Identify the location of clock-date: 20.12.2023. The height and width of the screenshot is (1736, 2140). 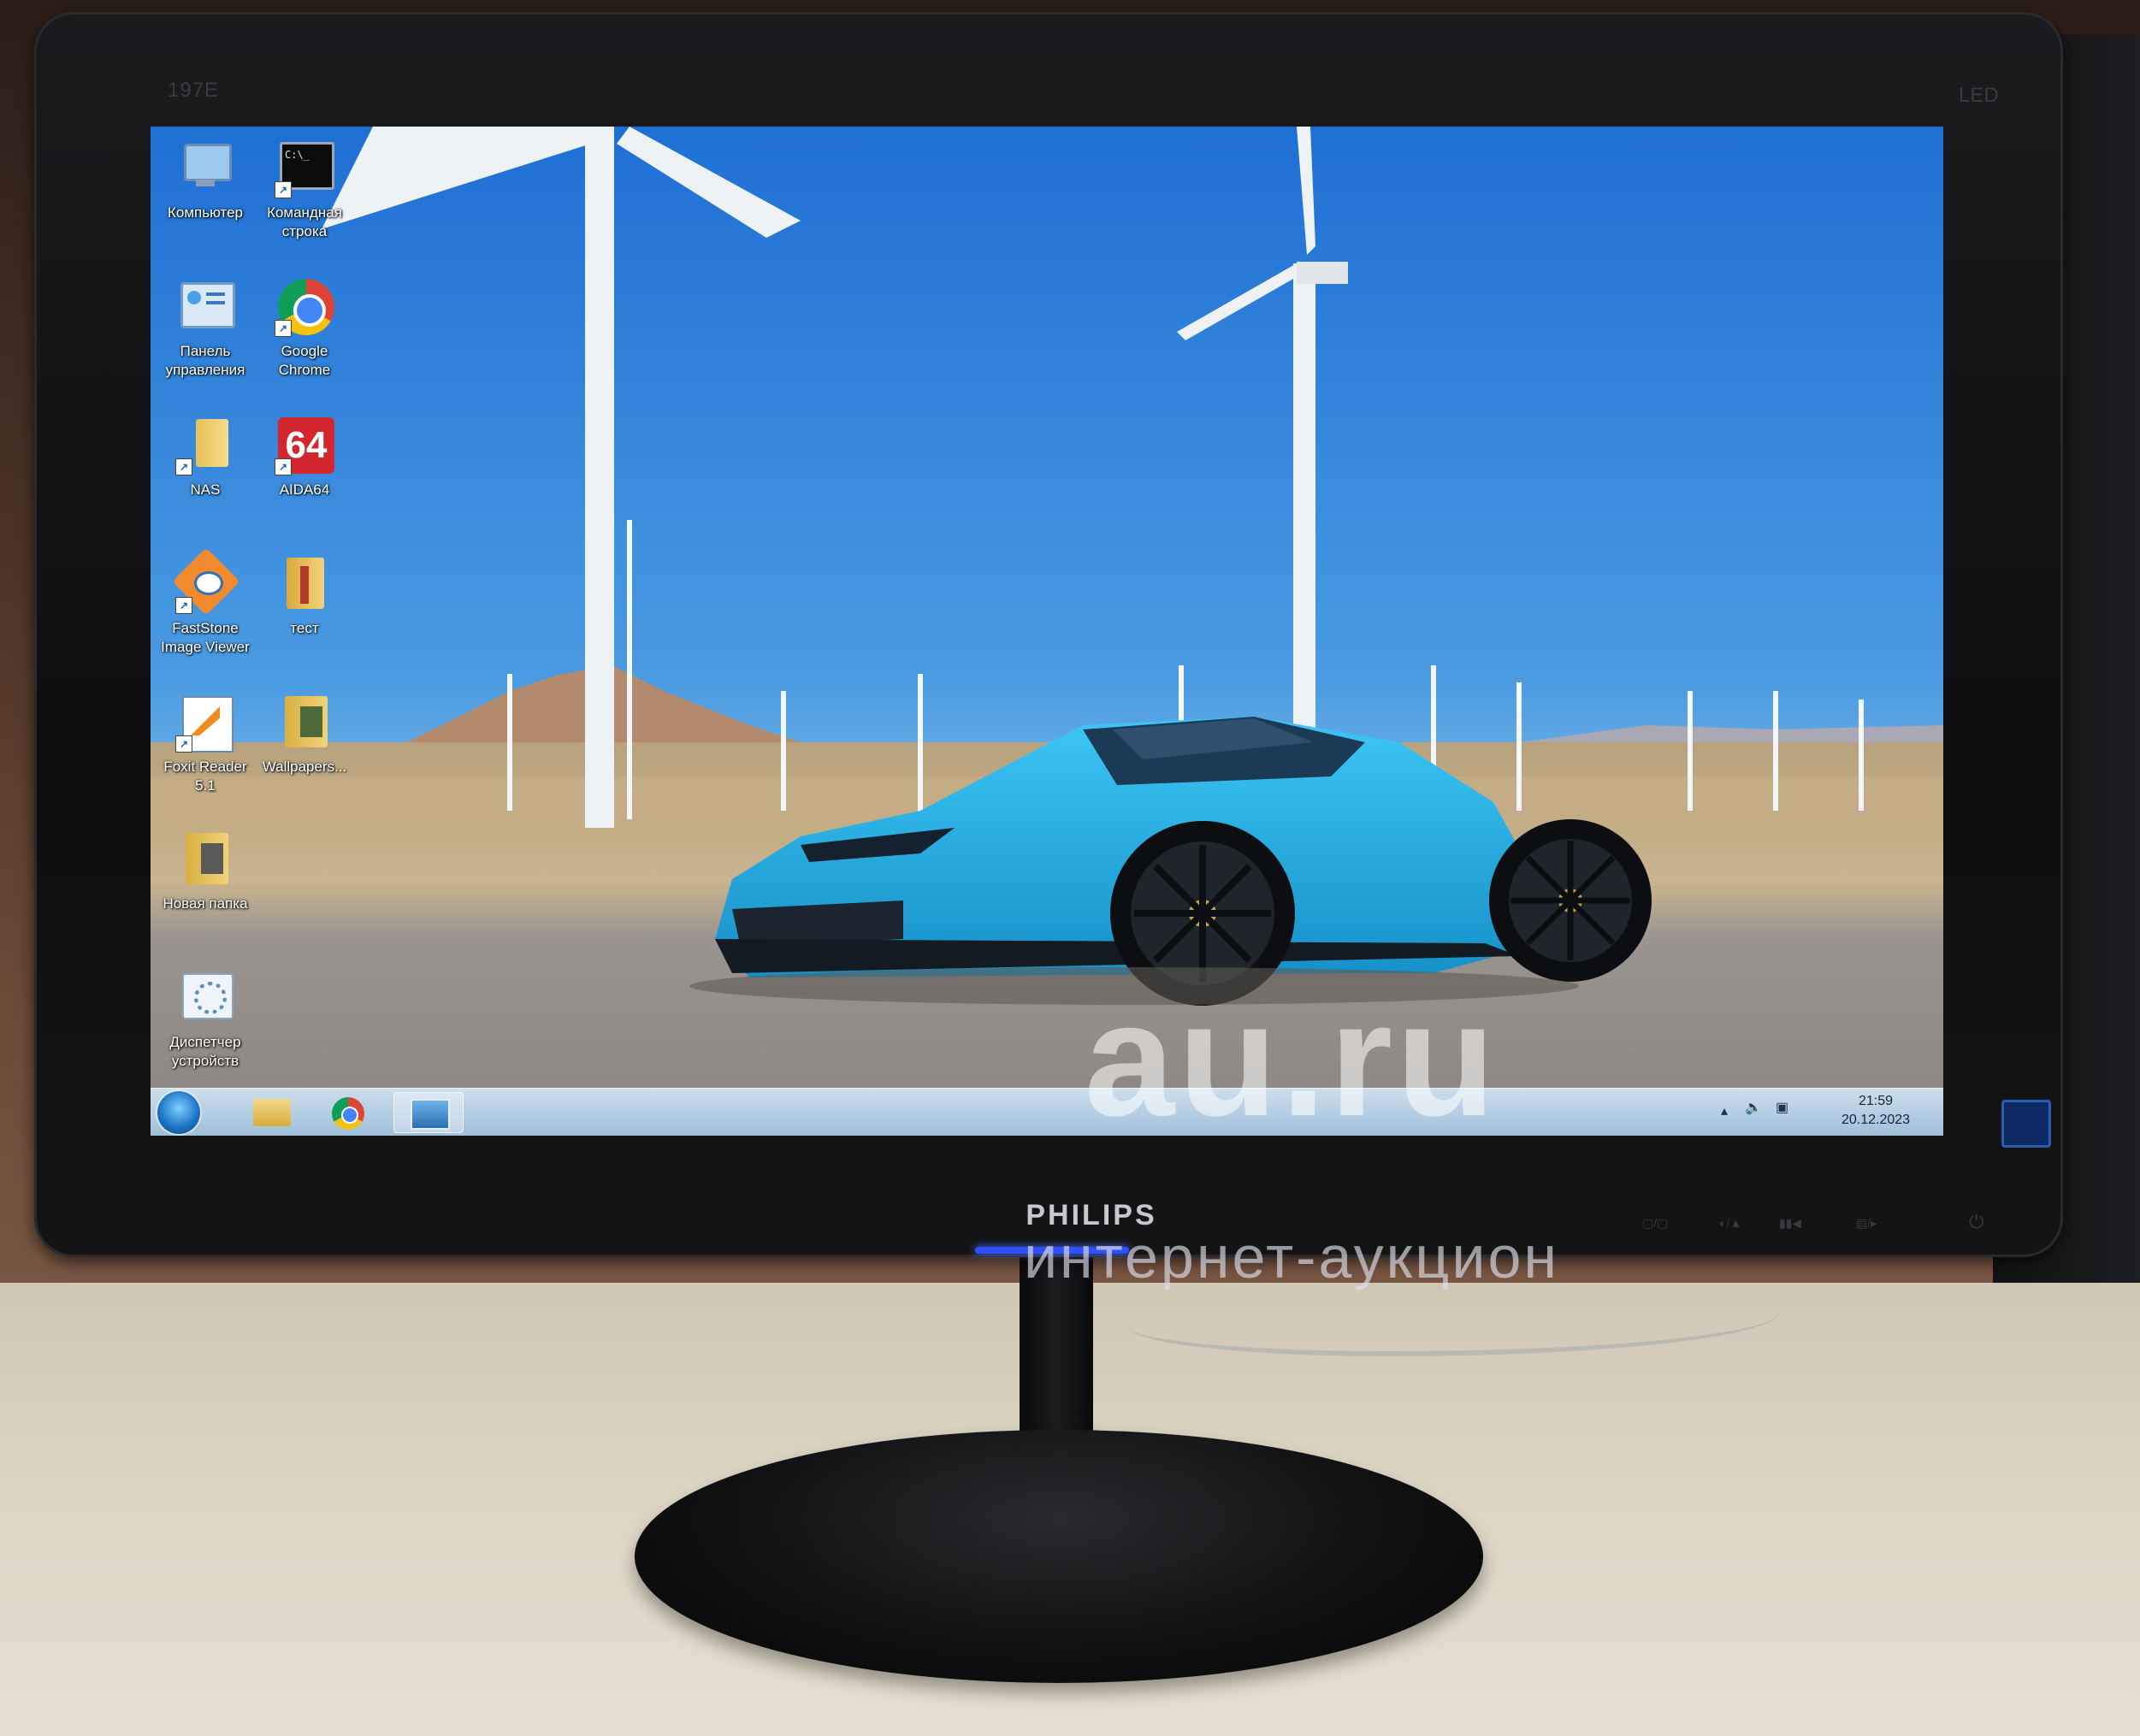
(1876, 1120).